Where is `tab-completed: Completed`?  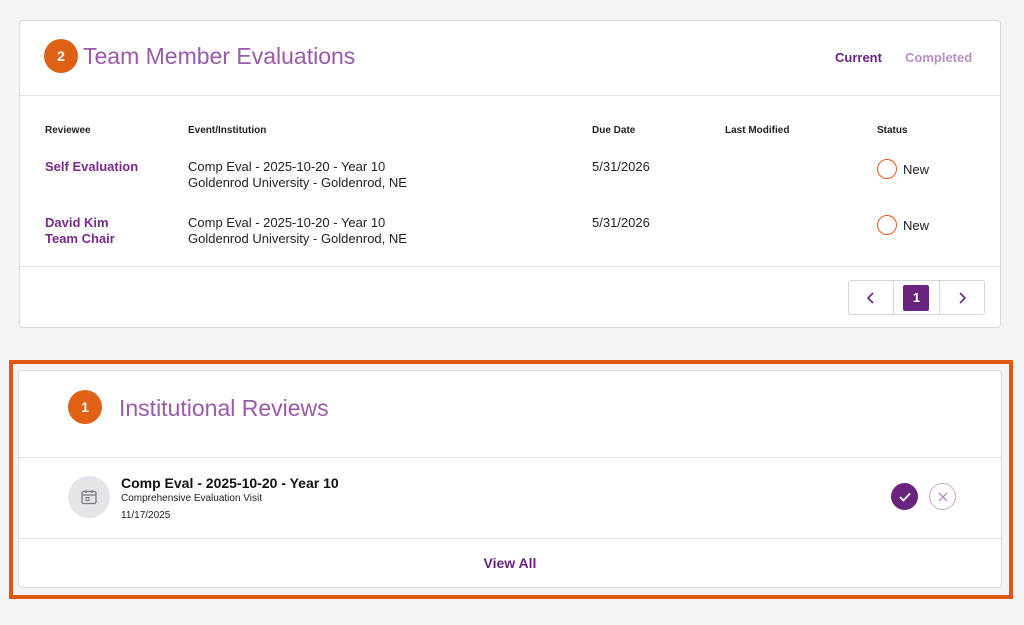
tab-completed: Completed is located at coordinates (938, 57).